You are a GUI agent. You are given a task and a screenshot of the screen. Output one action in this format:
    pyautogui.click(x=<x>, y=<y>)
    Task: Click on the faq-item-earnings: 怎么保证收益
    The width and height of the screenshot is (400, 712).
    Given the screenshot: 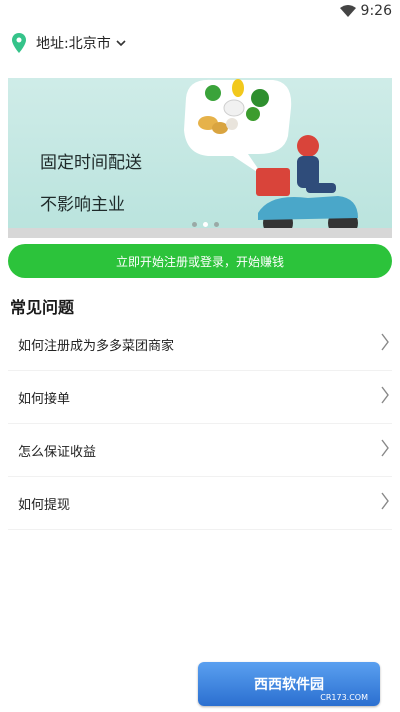 What is the action you would take?
    pyautogui.click(x=200, y=450)
    